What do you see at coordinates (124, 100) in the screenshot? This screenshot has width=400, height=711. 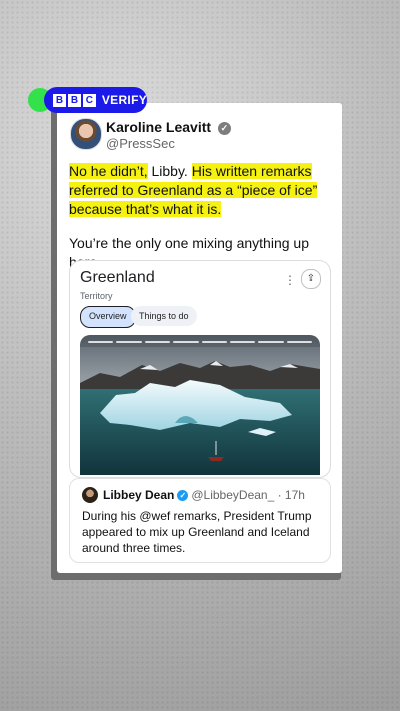 I see `verify-label: VERIFY` at bounding box center [124, 100].